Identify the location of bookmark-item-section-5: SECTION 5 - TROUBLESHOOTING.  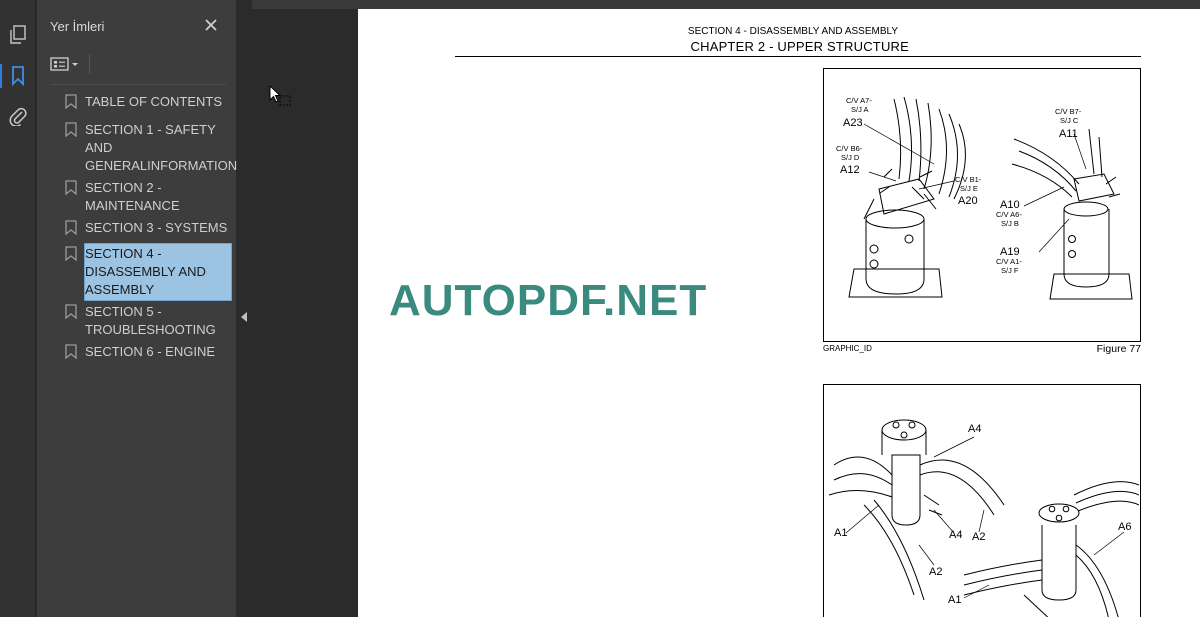
(141, 321).